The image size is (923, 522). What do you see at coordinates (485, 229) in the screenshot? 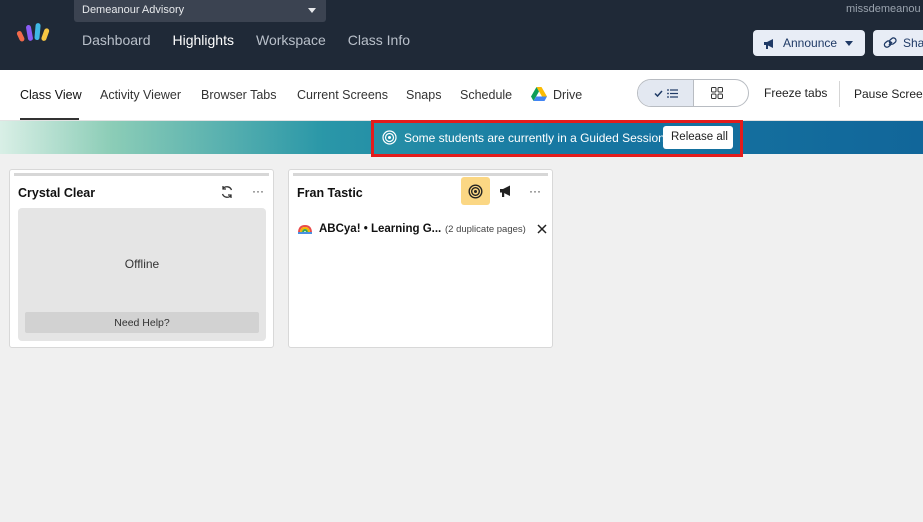
I see `duplicate-pages-note: (2 duplicate pages)` at bounding box center [485, 229].